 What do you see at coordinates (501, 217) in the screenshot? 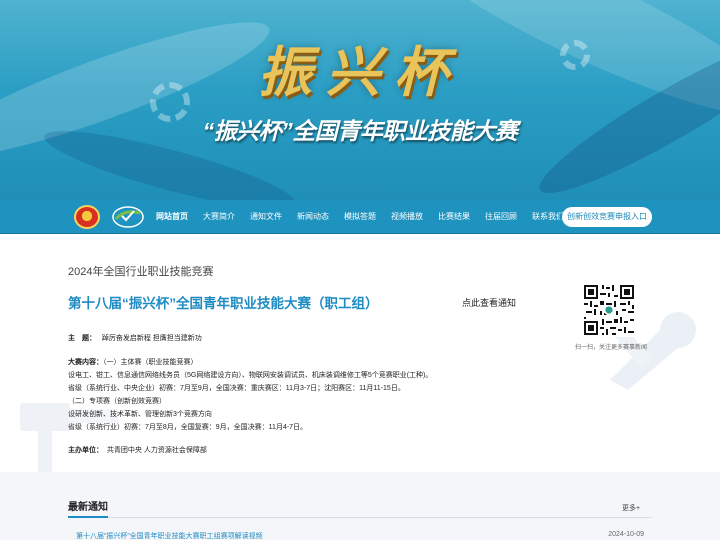
I see `nav-item-history: 往届回顾` at bounding box center [501, 217].